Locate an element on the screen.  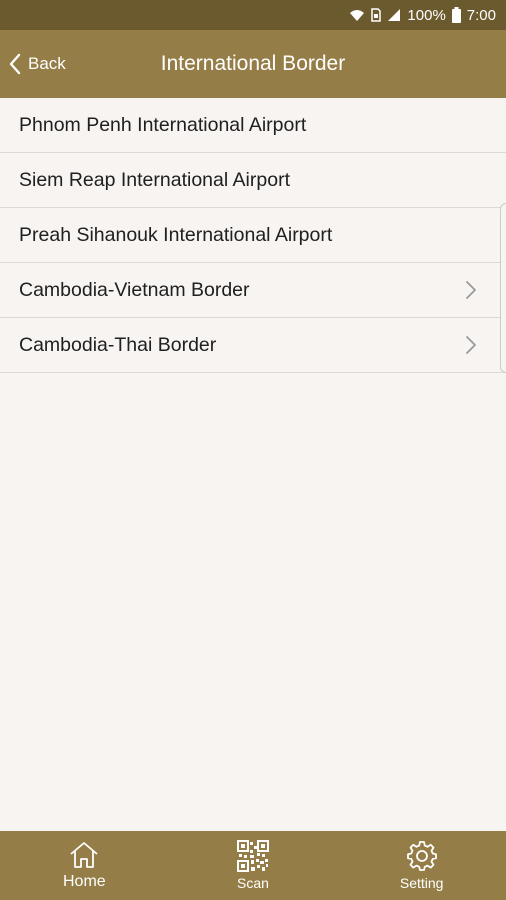
back-button: Back is located at coordinates (37, 64).